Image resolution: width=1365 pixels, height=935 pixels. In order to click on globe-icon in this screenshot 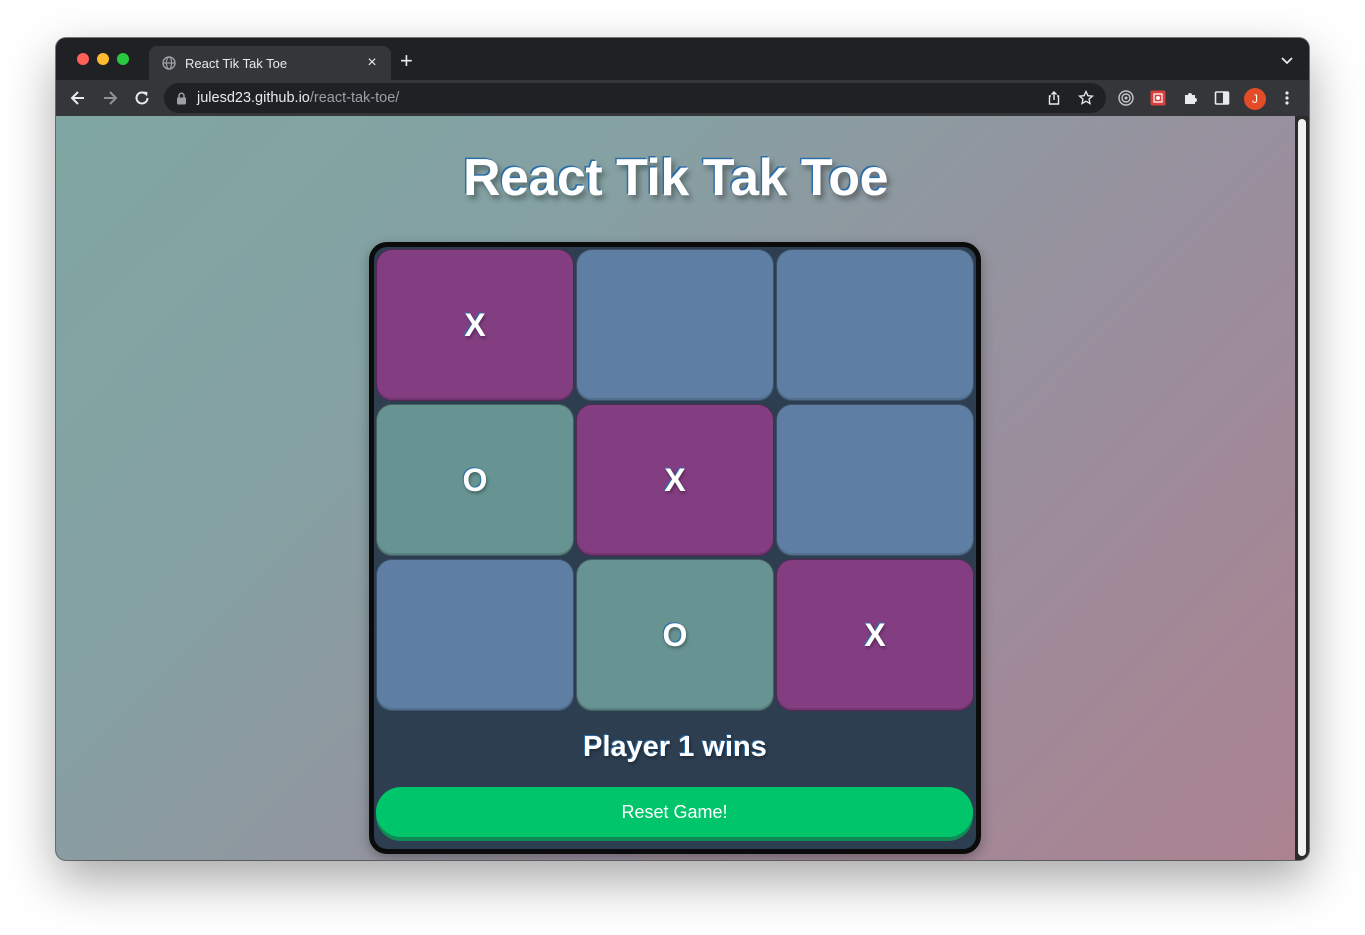, I will do `click(169, 63)`.